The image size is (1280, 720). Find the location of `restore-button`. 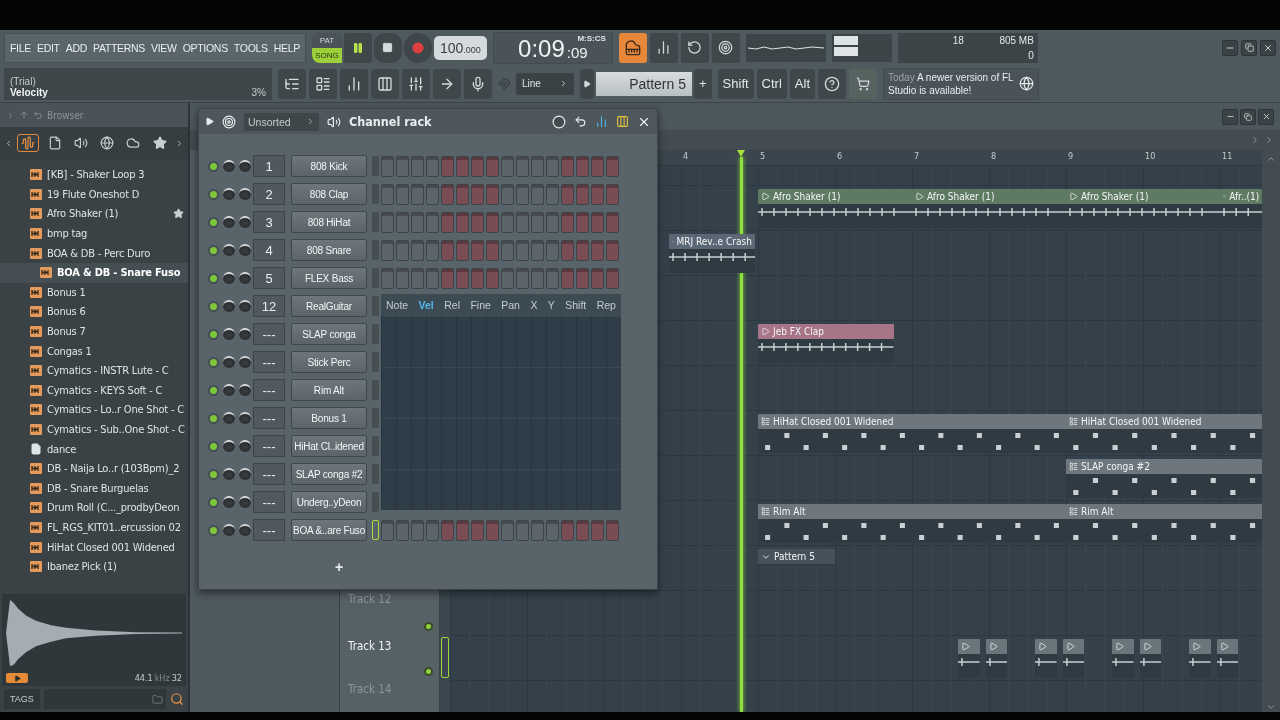

restore-button is located at coordinates (1248, 116).